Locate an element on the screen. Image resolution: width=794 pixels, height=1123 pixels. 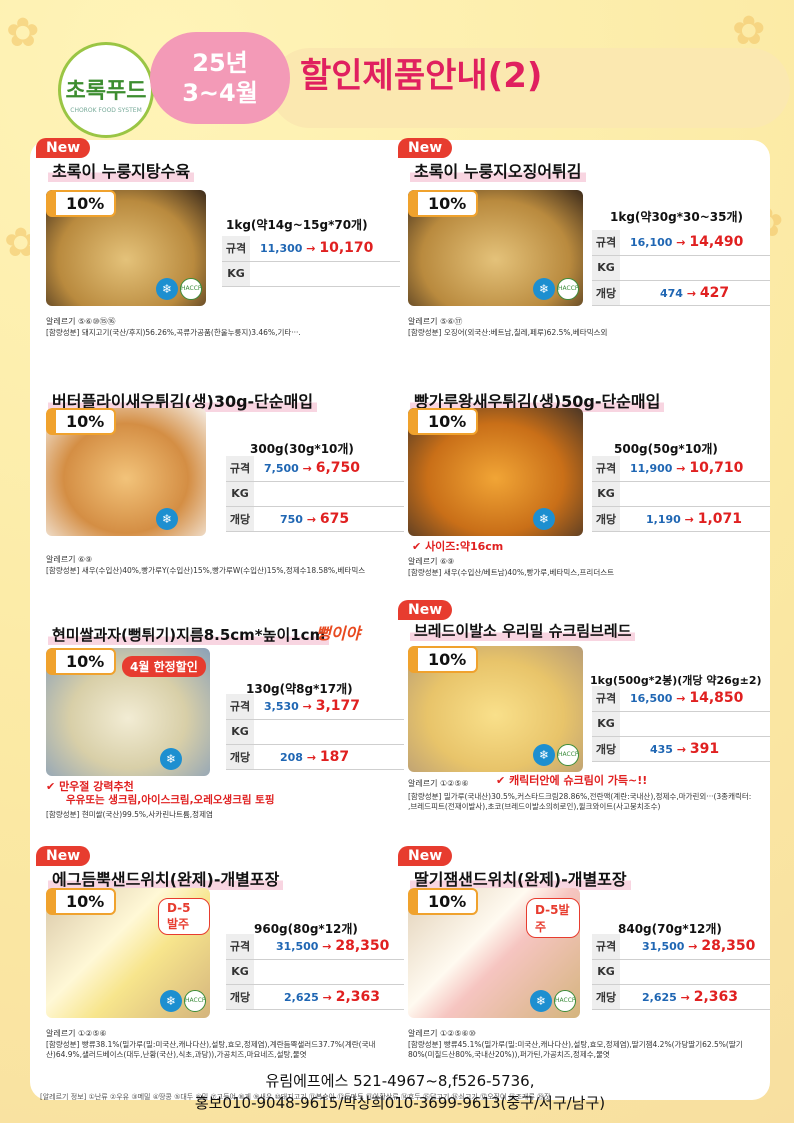
price-table: 규격 16,100 → 14,490 KG 개당 474 → 427 is located at coordinates (681, 268).